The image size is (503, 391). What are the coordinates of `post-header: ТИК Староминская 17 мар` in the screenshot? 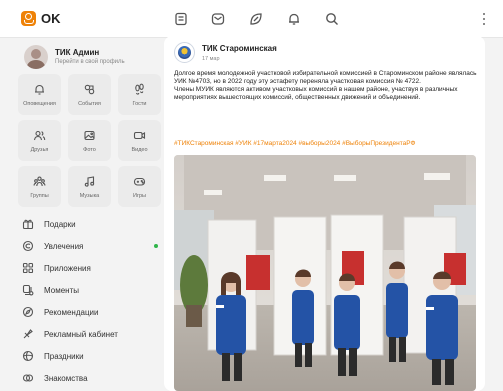 It's located at (225, 52).